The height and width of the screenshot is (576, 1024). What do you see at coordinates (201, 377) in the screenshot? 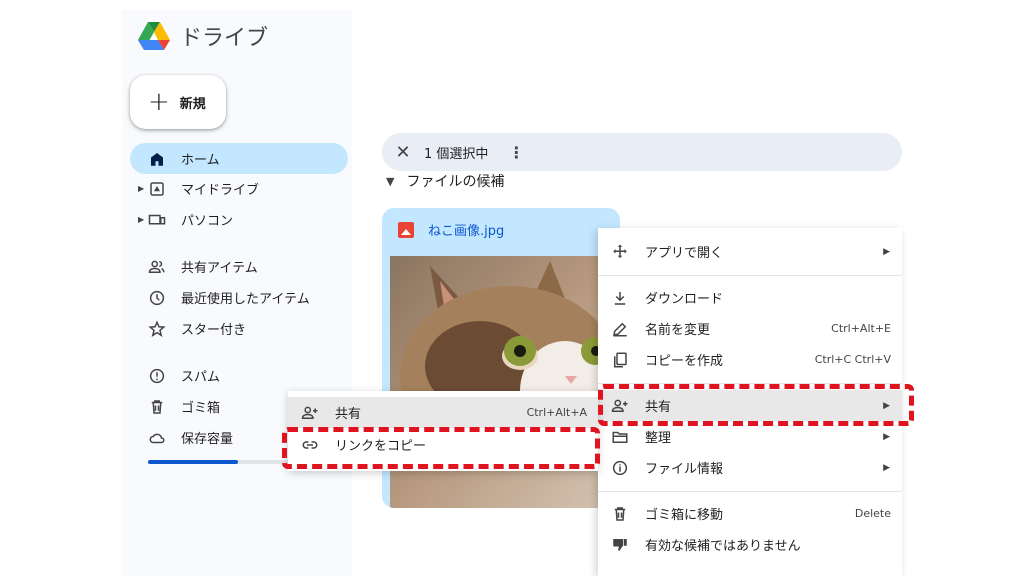
I see `sidebar-item-label: スパム` at bounding box center [201, 377].